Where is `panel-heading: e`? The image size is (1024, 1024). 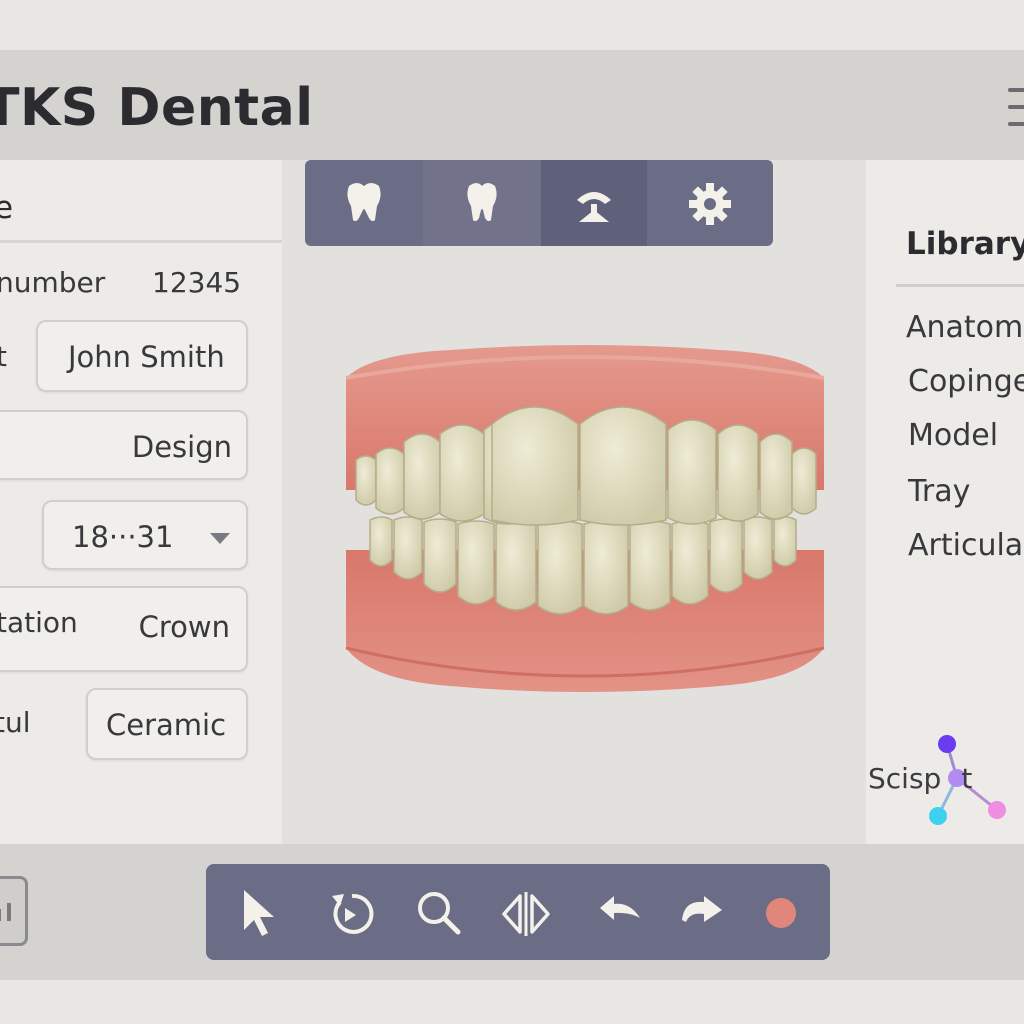 panel-heading: e is located at coordinates (7, 208).